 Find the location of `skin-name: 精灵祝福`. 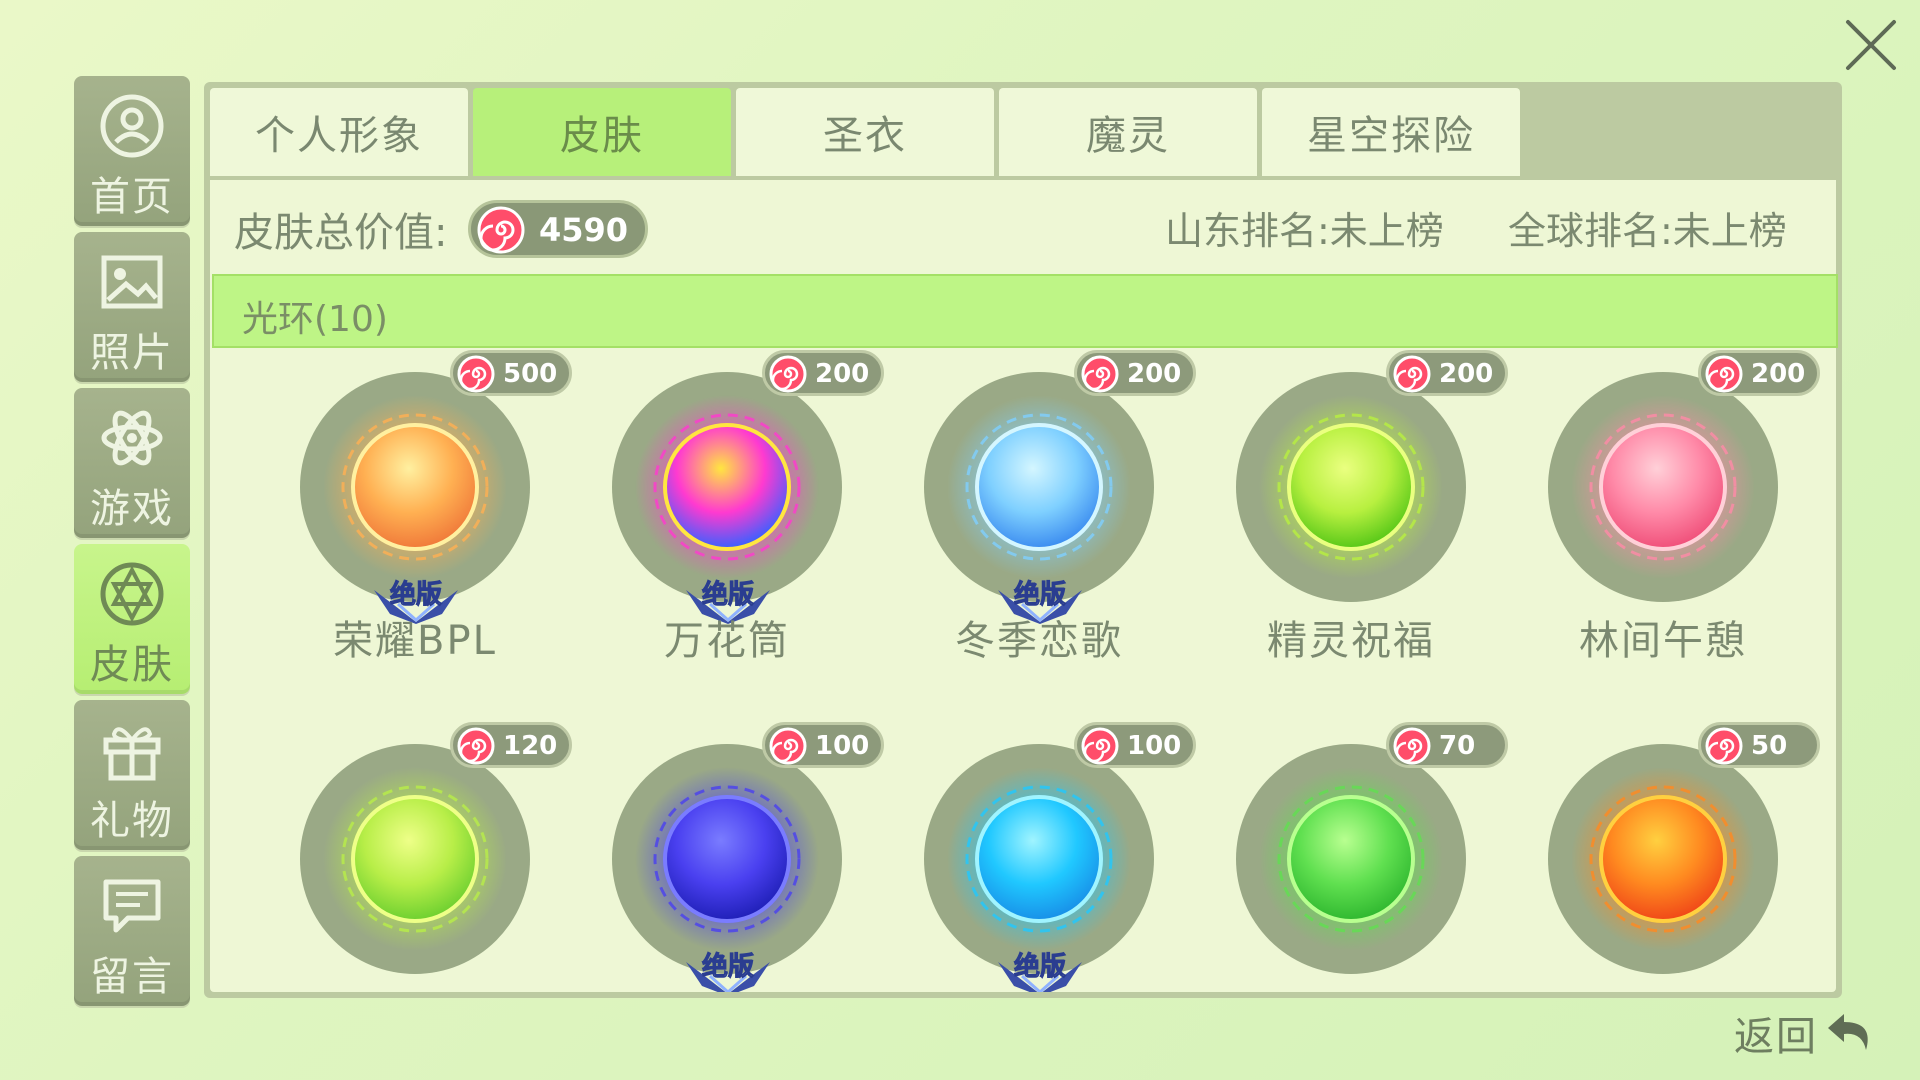

skin-name: 精灵祝福 is located at coordinates (1351, 641).